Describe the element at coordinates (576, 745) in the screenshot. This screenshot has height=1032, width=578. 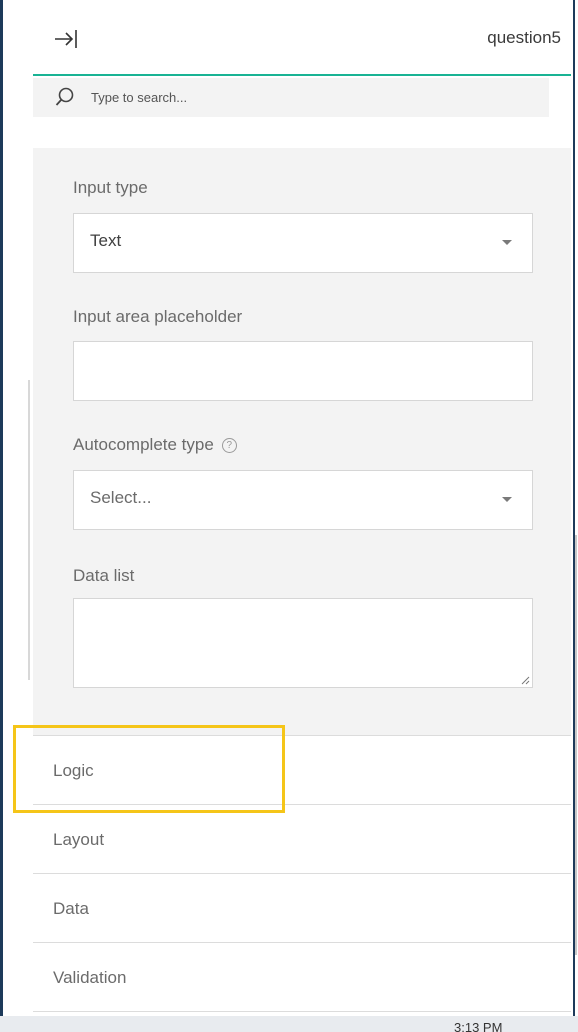
I see `right-scrollbar` at that location.